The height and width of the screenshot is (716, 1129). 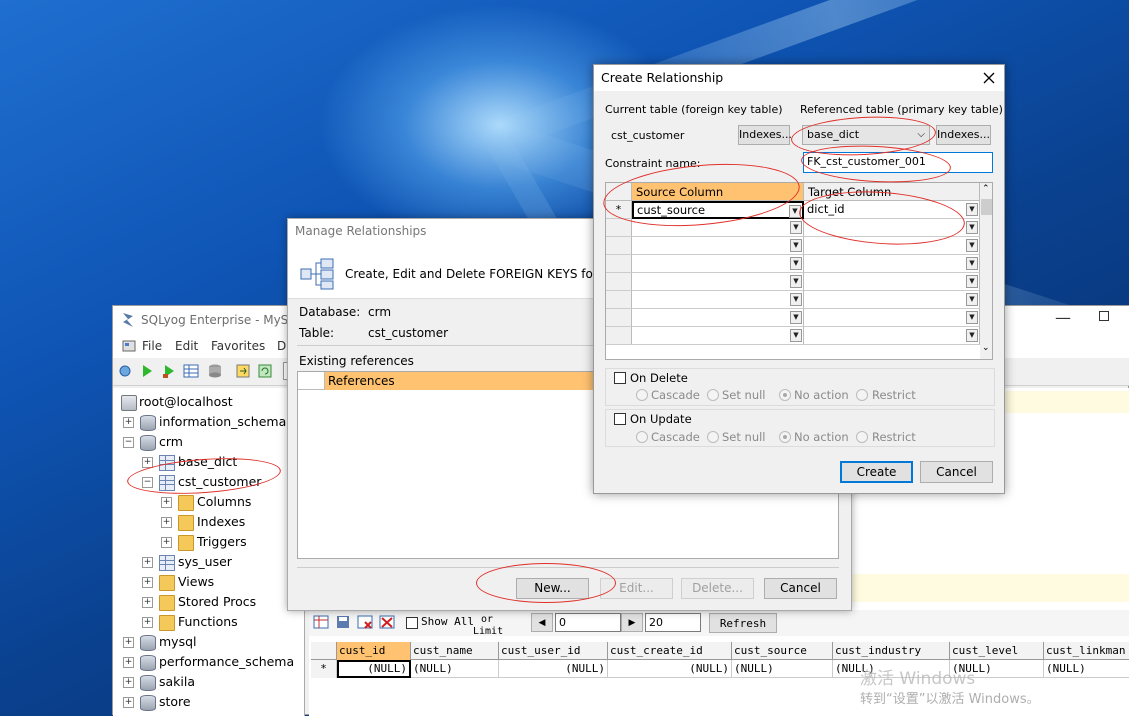 What do you see at coordinates (129, 346) in the screenshot?
I see `connection-icon` at bounding box center [129, 346].